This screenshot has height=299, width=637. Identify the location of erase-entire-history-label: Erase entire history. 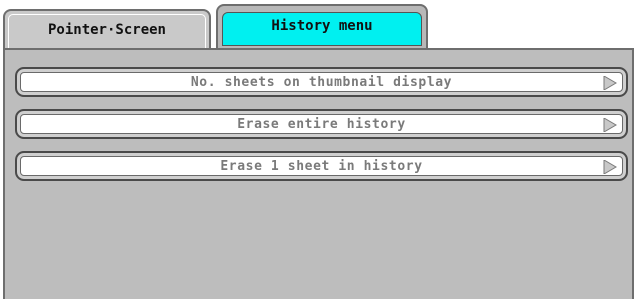
(321, 124).